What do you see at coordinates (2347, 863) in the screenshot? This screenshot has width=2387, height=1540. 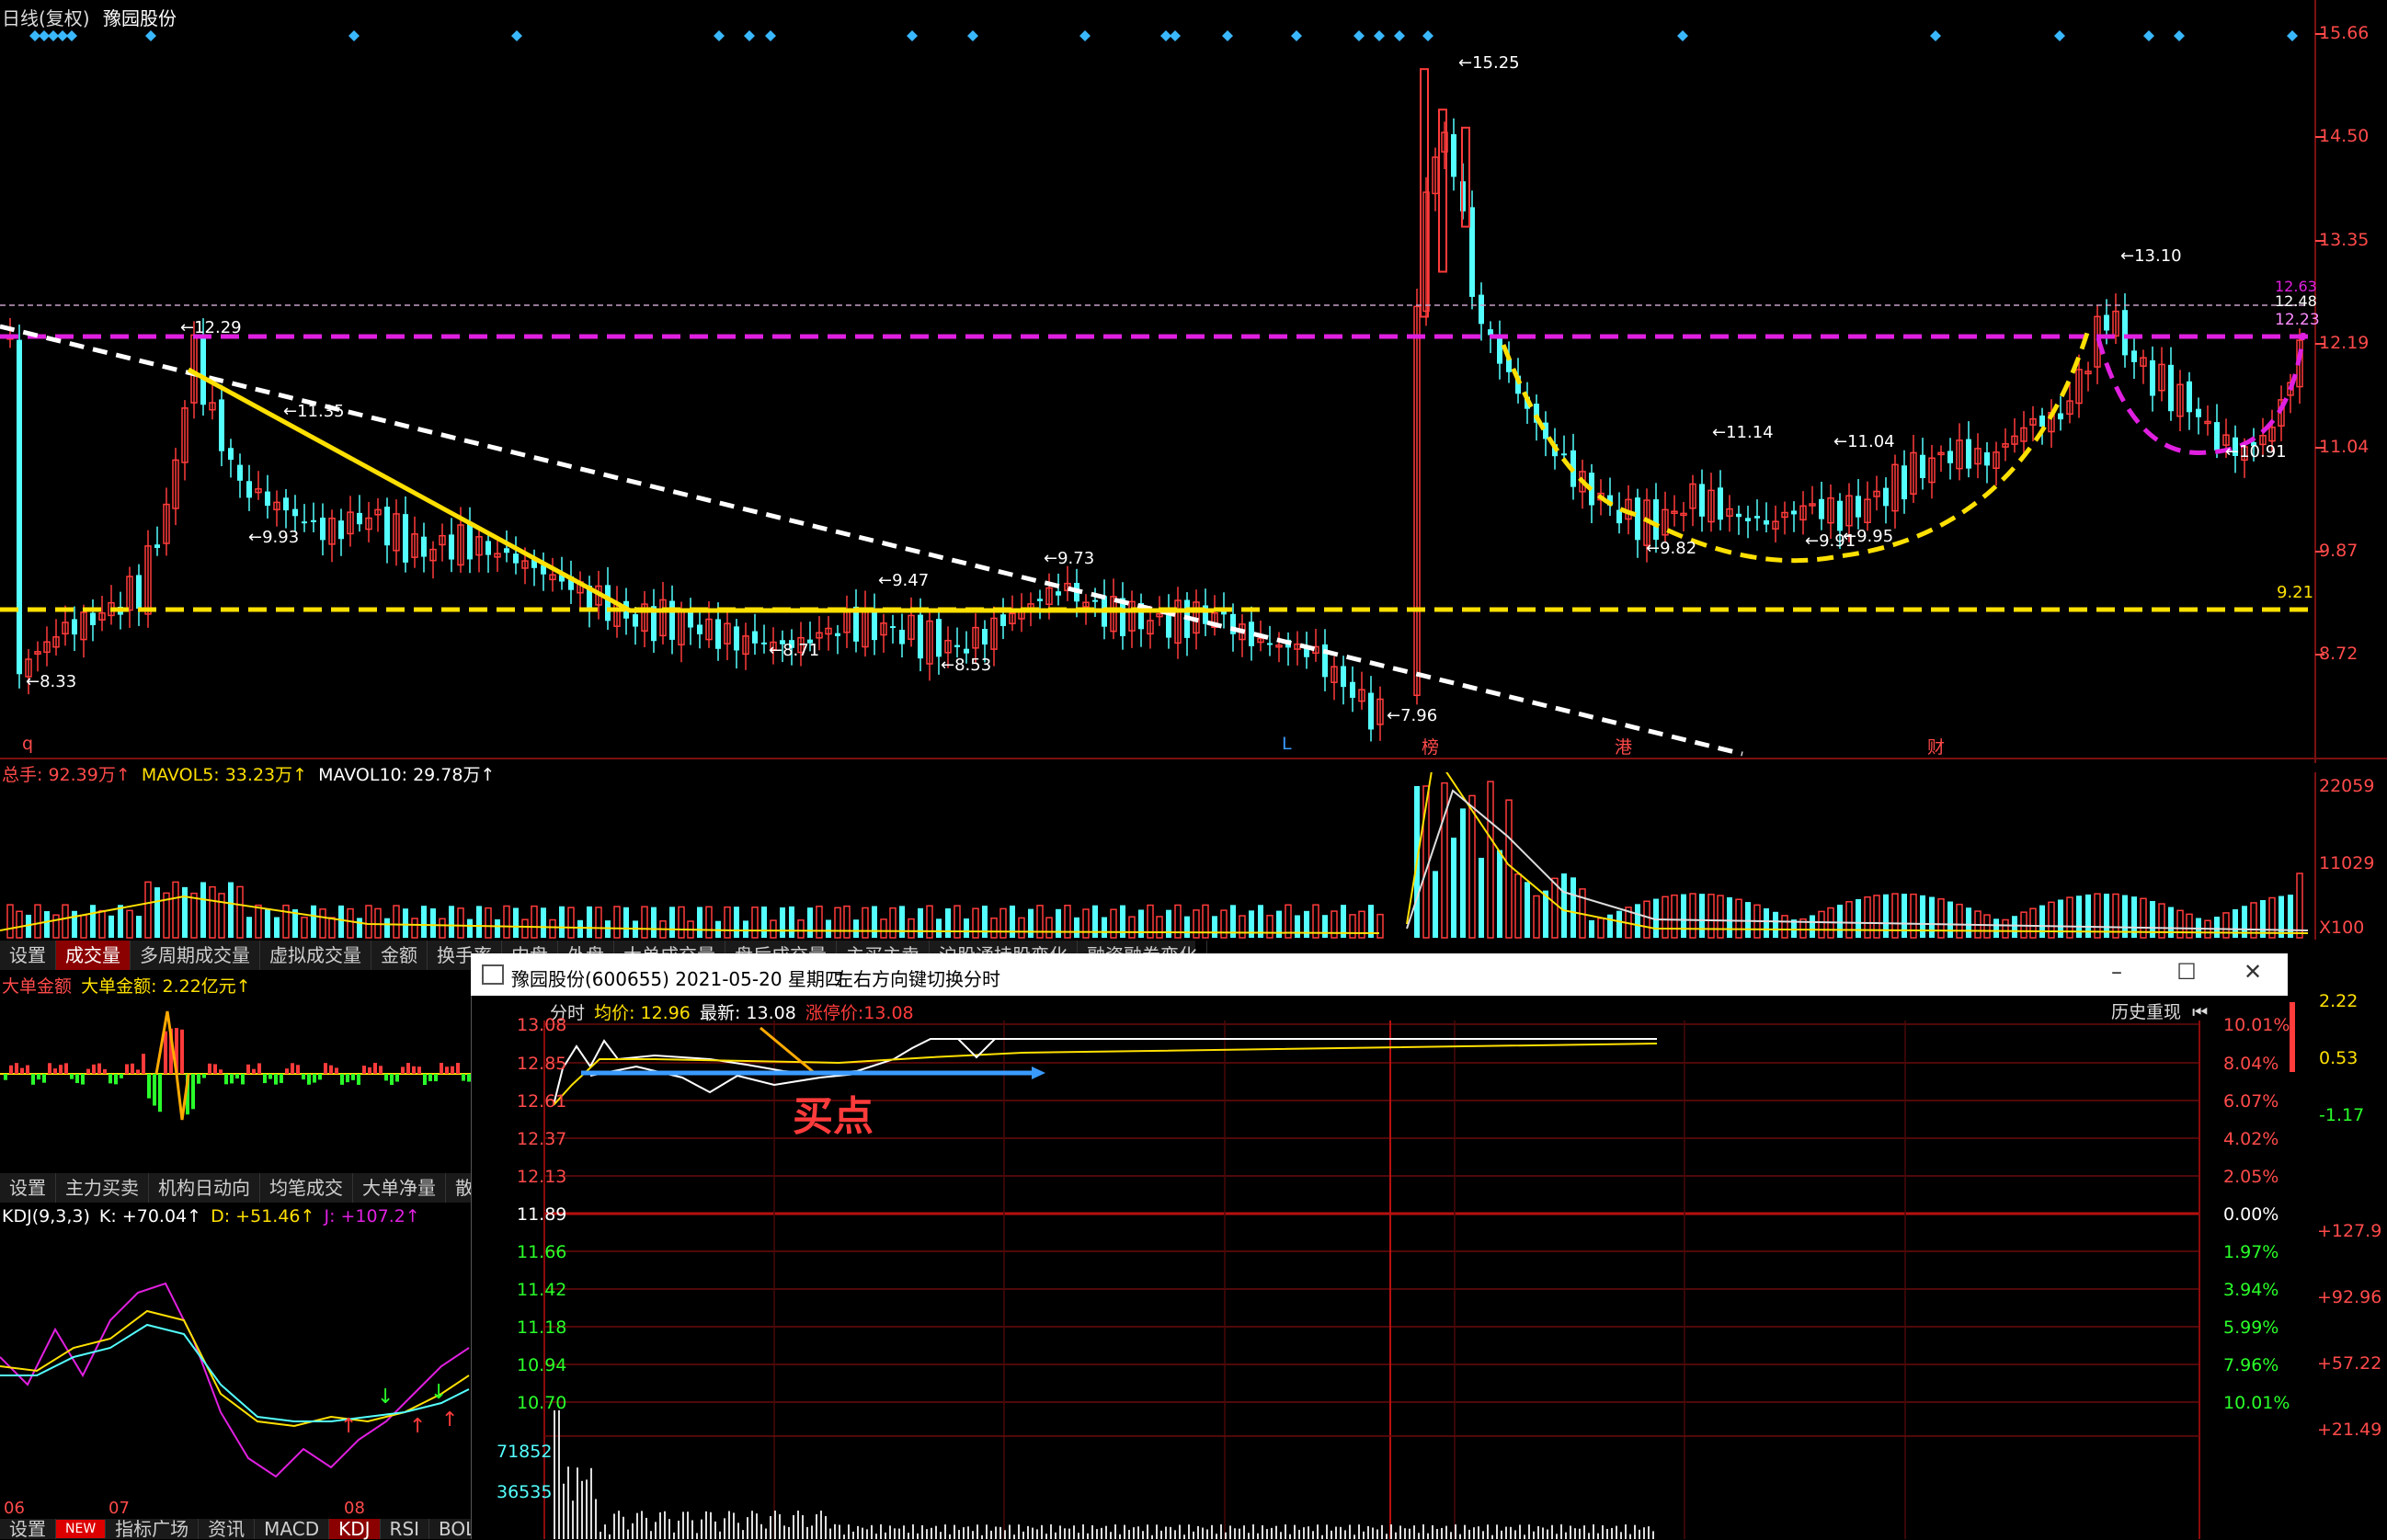 I see `vol-axis-mid: 11029` at bounding box center [2347, 863].